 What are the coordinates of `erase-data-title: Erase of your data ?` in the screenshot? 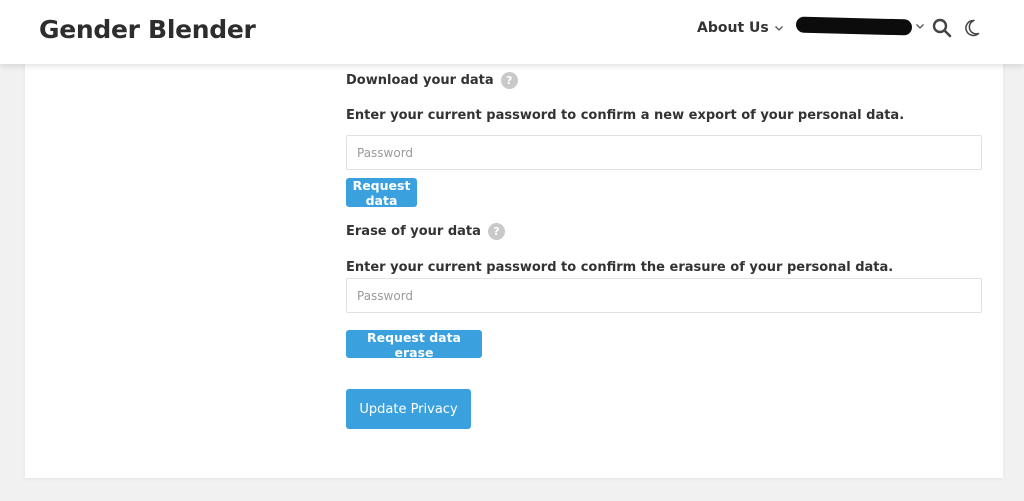 It's located at (425, 231).